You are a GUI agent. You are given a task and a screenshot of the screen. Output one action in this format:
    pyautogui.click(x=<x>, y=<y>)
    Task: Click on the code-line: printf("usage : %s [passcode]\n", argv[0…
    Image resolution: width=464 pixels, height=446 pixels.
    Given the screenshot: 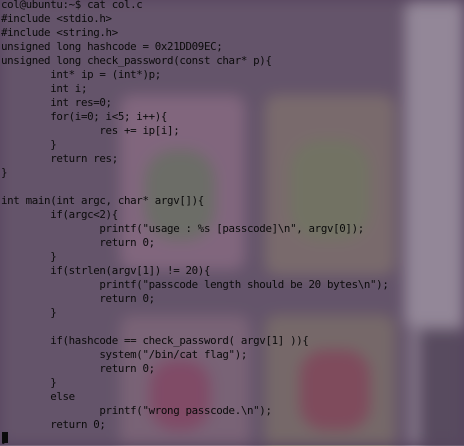 What is the action you would take?
    pyautogui.click(x=182, y=228)
    